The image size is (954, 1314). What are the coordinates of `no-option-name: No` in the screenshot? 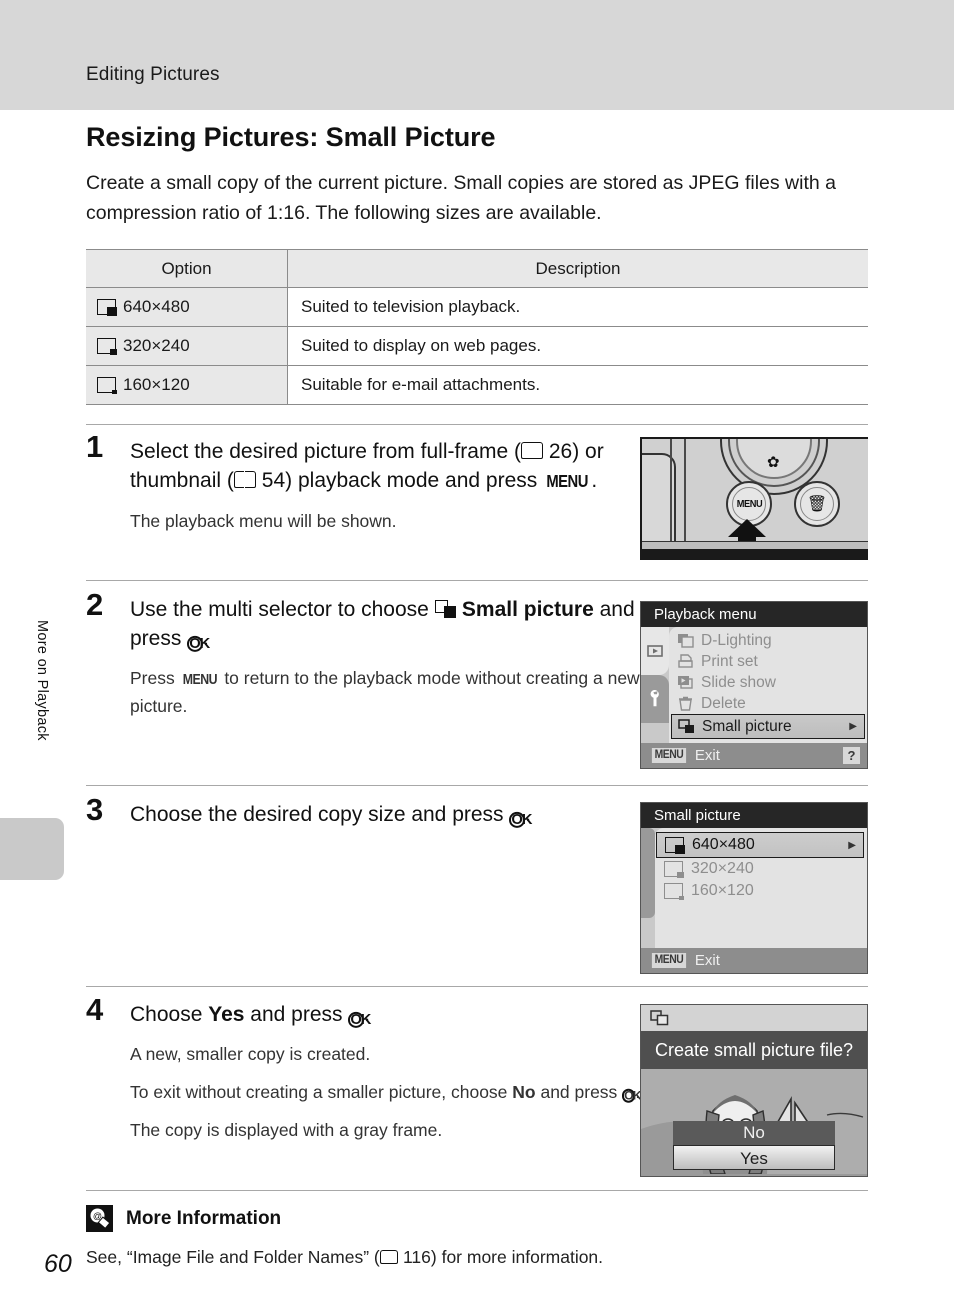 It's located at (524, 1092).